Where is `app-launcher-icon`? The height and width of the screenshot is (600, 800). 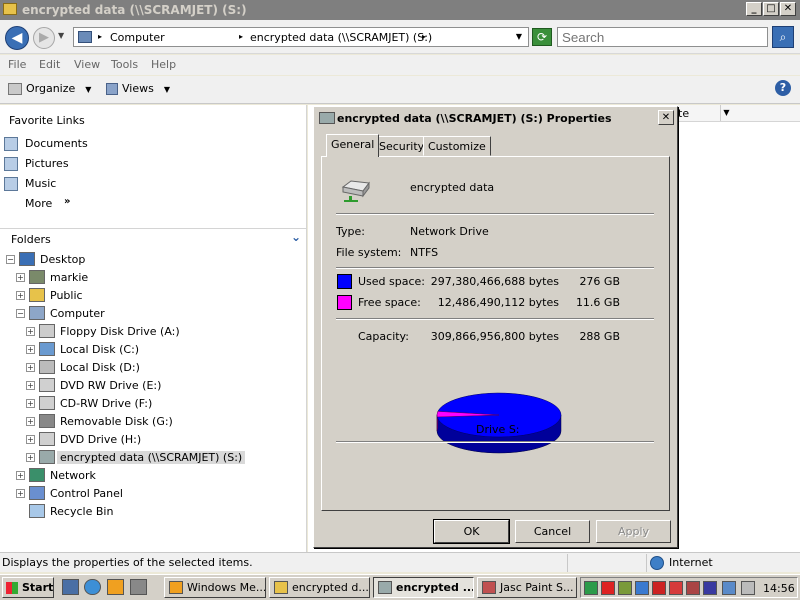
app-launcher-icon is located at coordinates (138, 587).